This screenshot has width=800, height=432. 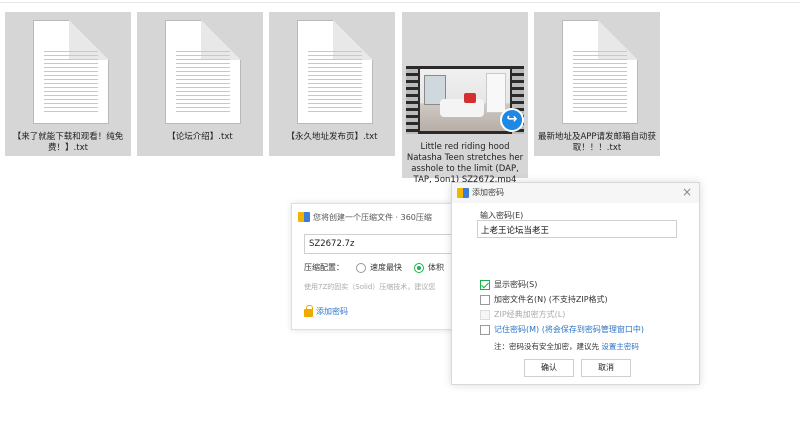 What do you see at coordinates (412, 100) in the screenshot?
I see `film-strip-left` at bounding box center [412, 100].